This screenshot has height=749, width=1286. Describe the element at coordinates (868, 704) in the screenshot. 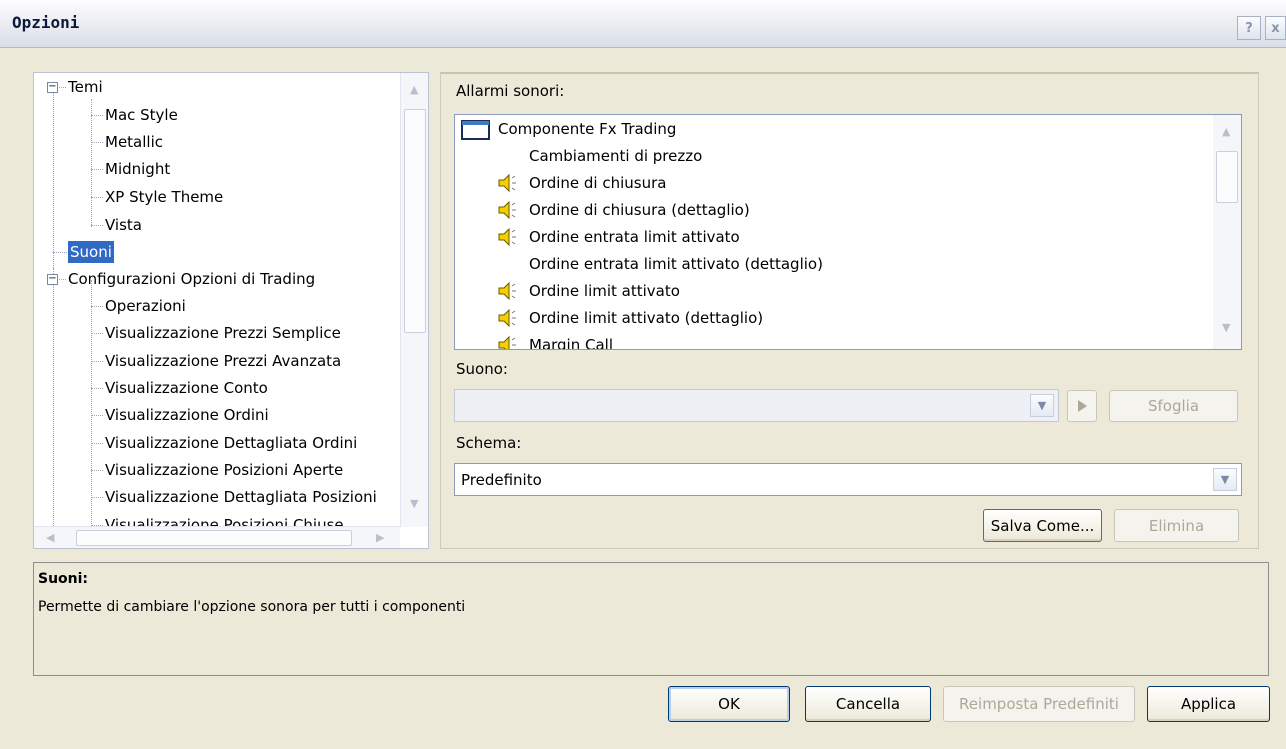

I see `cancel-button: Cancella` at that location.